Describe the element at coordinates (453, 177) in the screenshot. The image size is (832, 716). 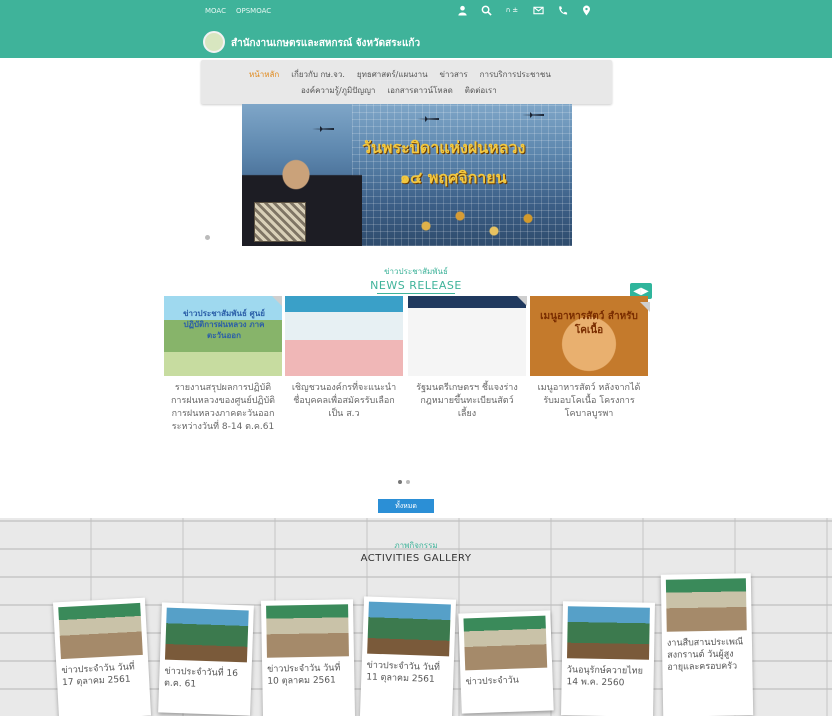
I see `hero-date: ๑๔ พฤศจิกายน` at that location.